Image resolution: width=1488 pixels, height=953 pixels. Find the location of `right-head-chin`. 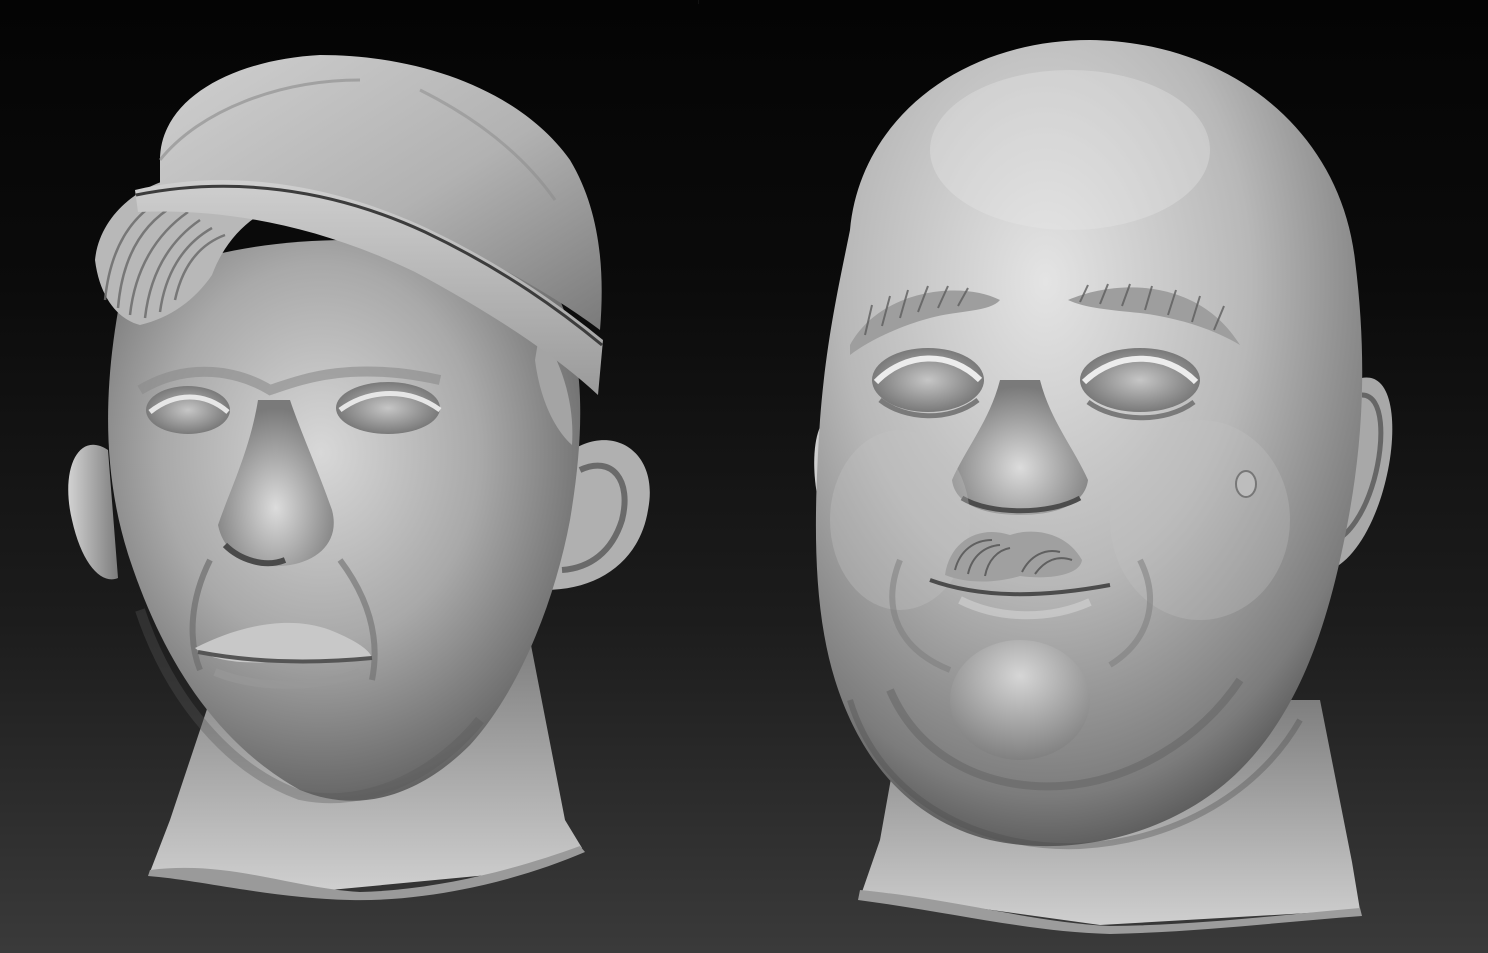

right-head-chin is located at coordinates (1020, 700).